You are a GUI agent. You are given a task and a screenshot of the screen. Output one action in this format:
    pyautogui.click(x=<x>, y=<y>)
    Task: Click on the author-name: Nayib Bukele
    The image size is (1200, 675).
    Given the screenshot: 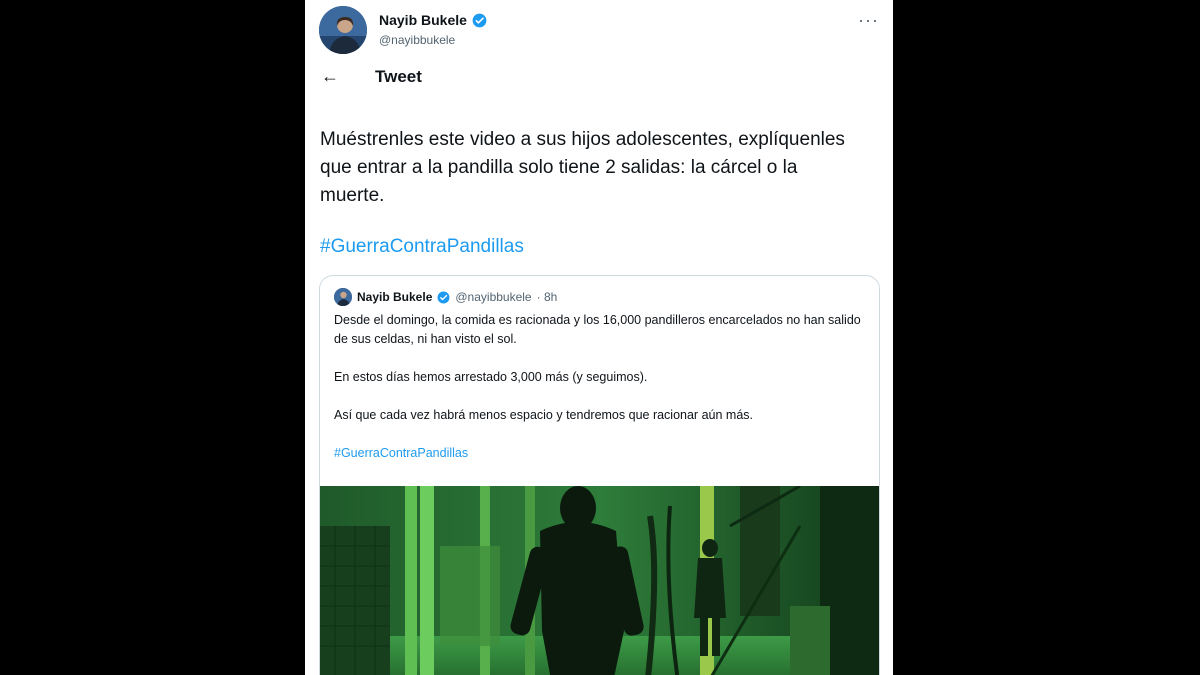 What is the action you would take?
    pyautogui.click(x=423, y=20)
    